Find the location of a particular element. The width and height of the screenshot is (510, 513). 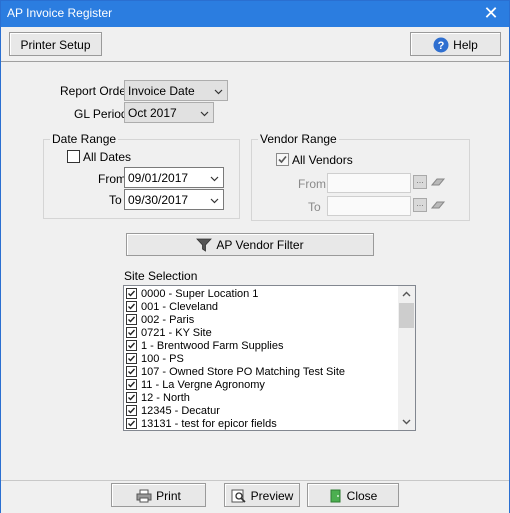

list-item: 100 - PS is located at coordinates (155, 359).